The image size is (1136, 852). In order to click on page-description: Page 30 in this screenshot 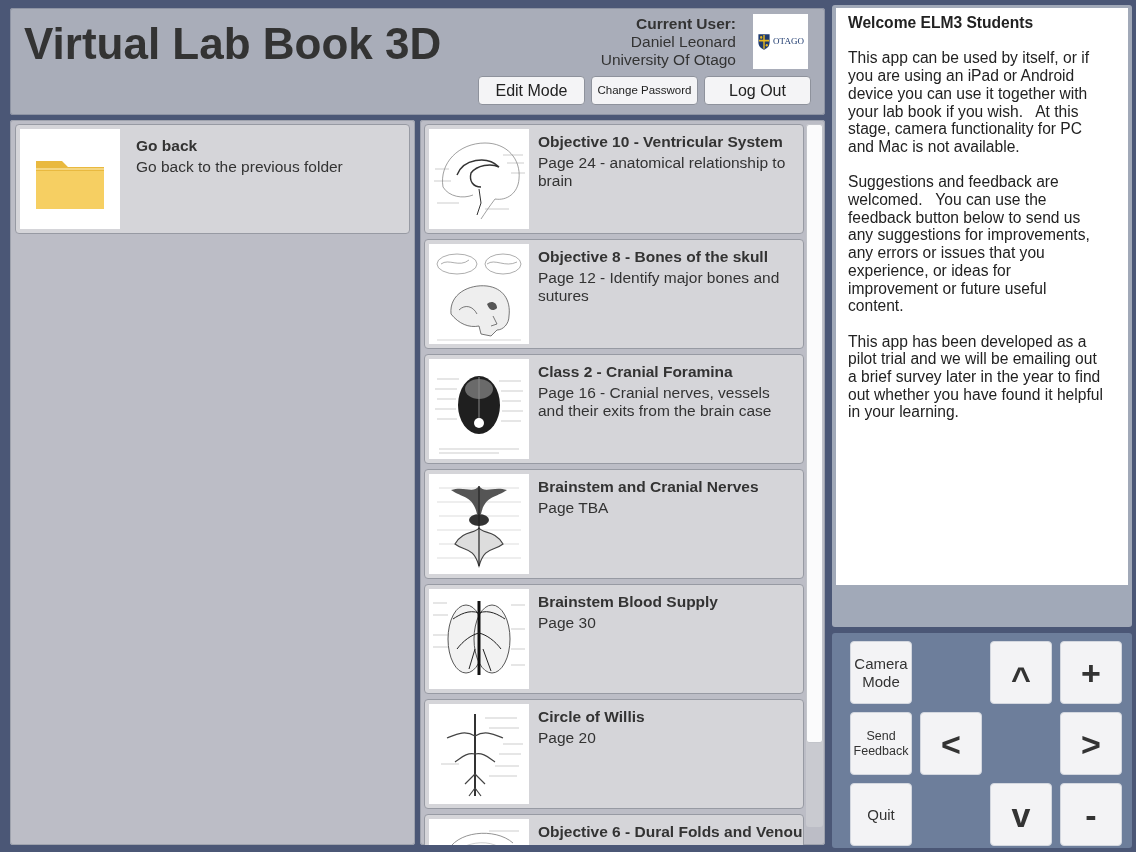, I will do `click(567, 623)`.